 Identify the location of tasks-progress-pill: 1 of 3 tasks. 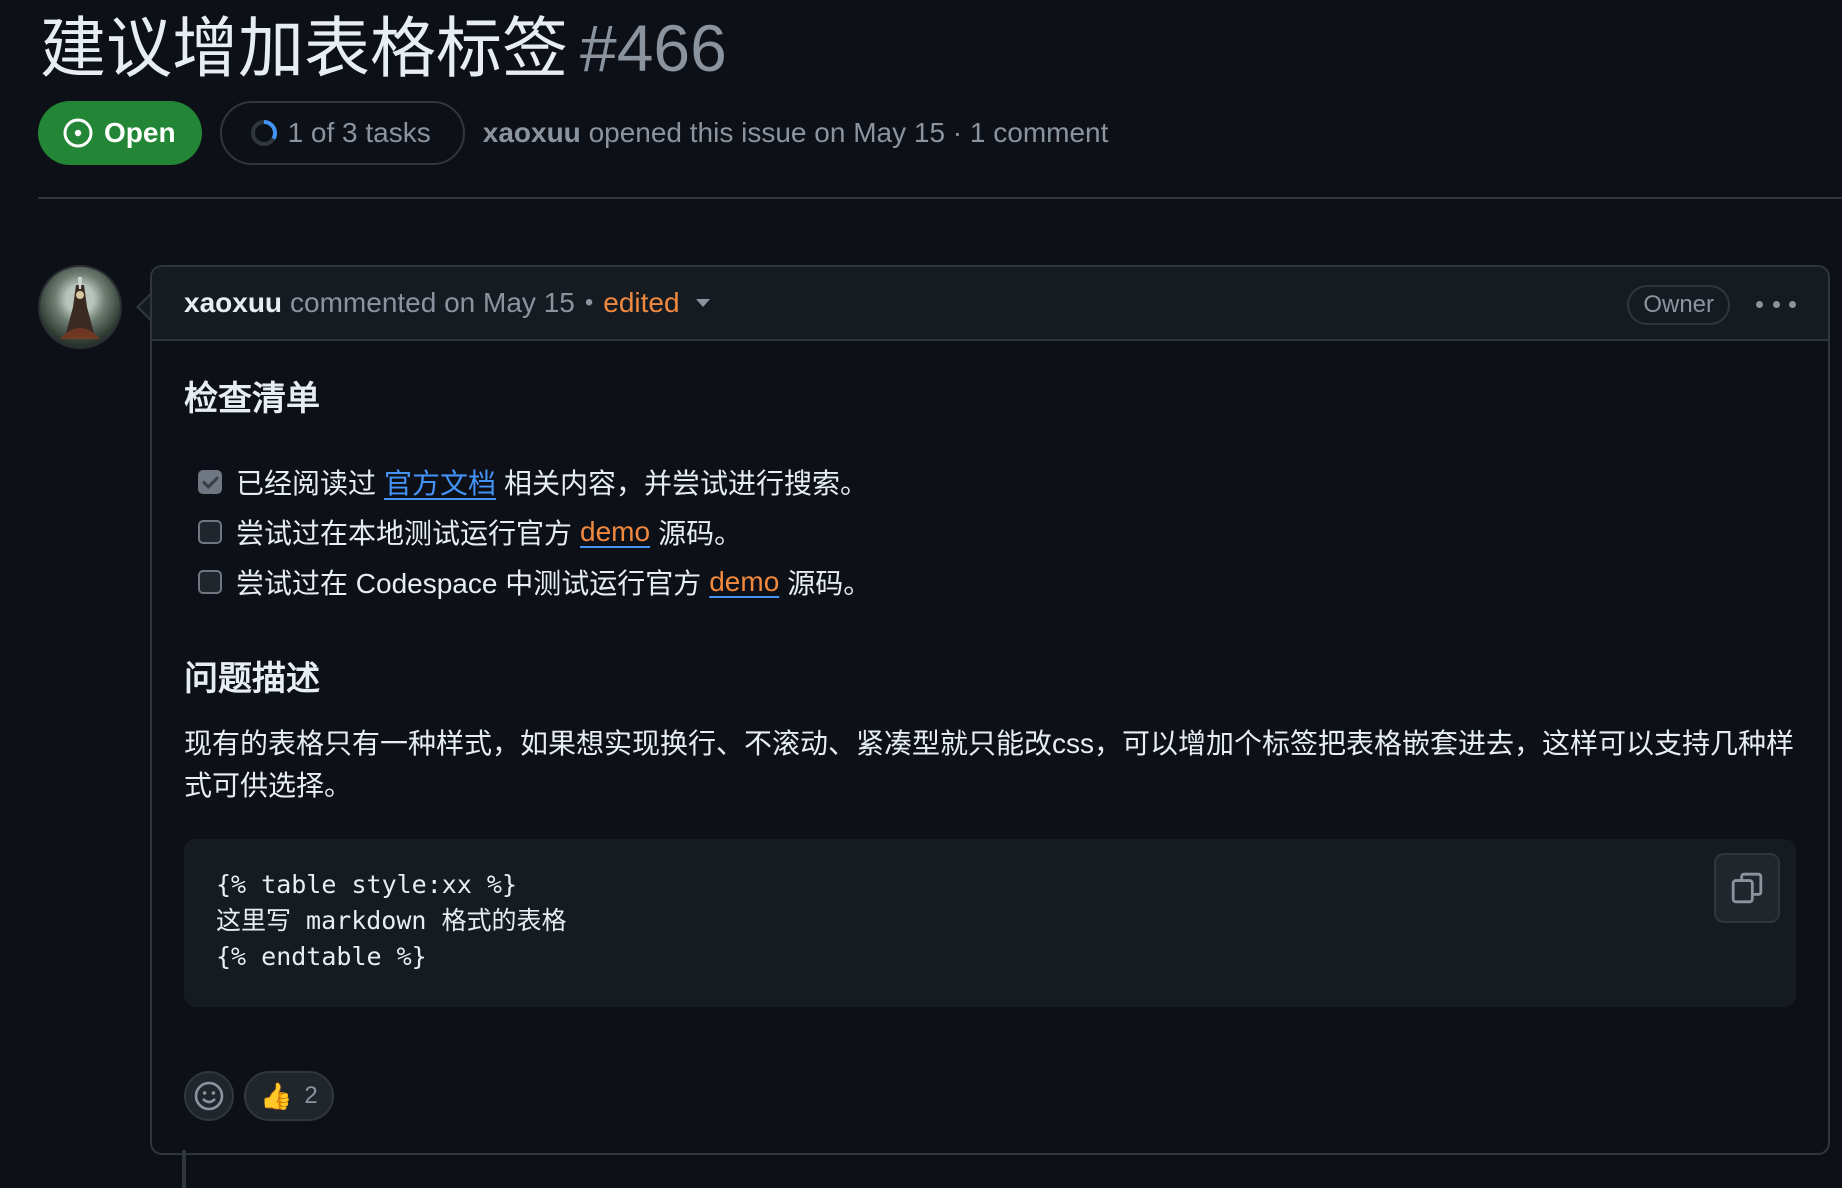
(342, 133).